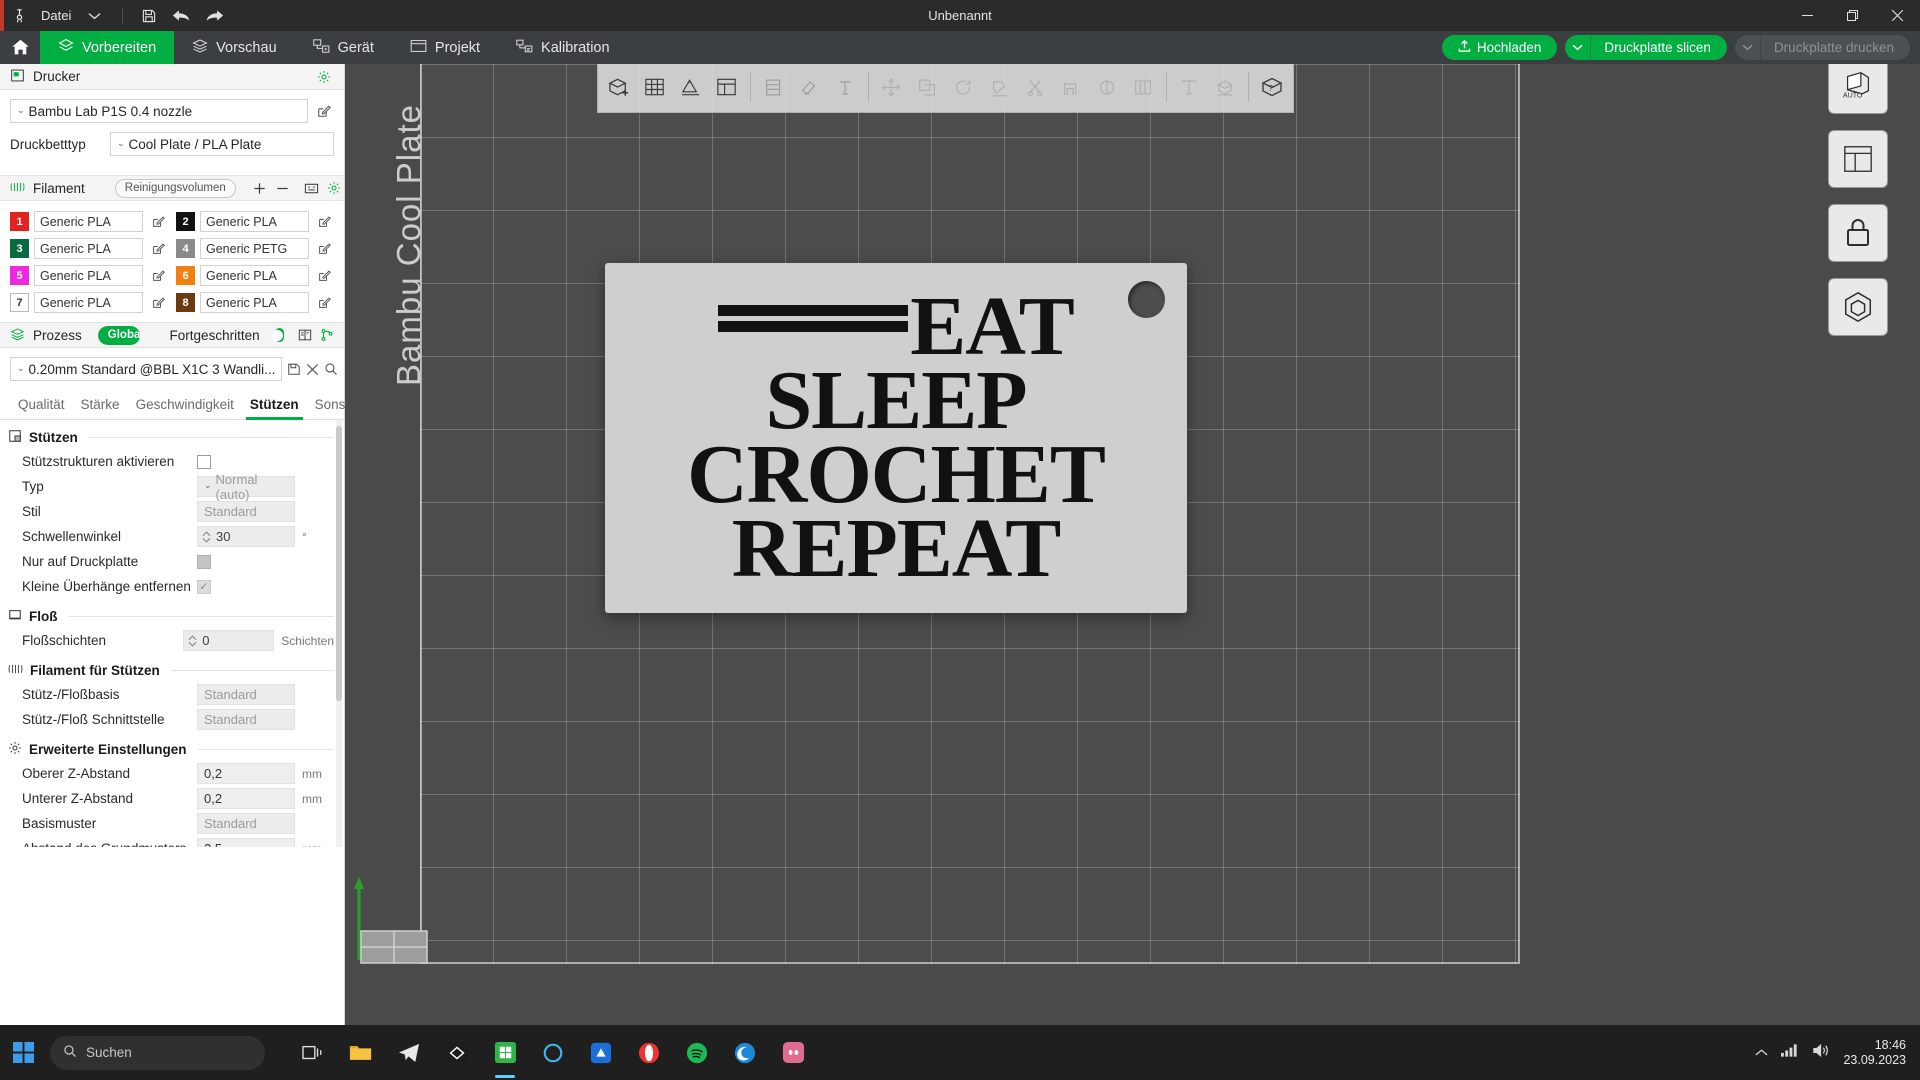  I want to click on setting-spinner: 0, so click(229, 640).